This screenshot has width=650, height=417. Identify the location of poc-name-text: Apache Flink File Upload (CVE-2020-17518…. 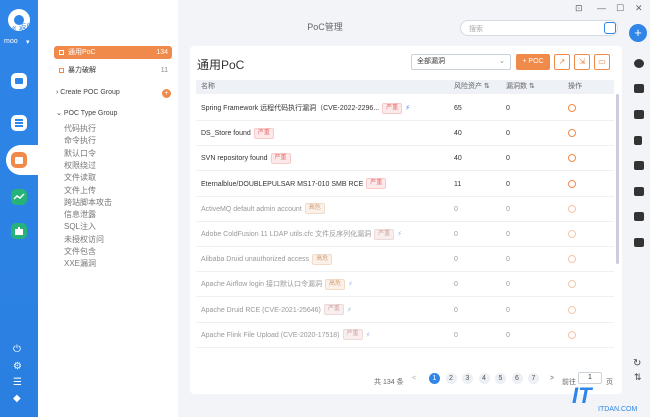
(270, 335).